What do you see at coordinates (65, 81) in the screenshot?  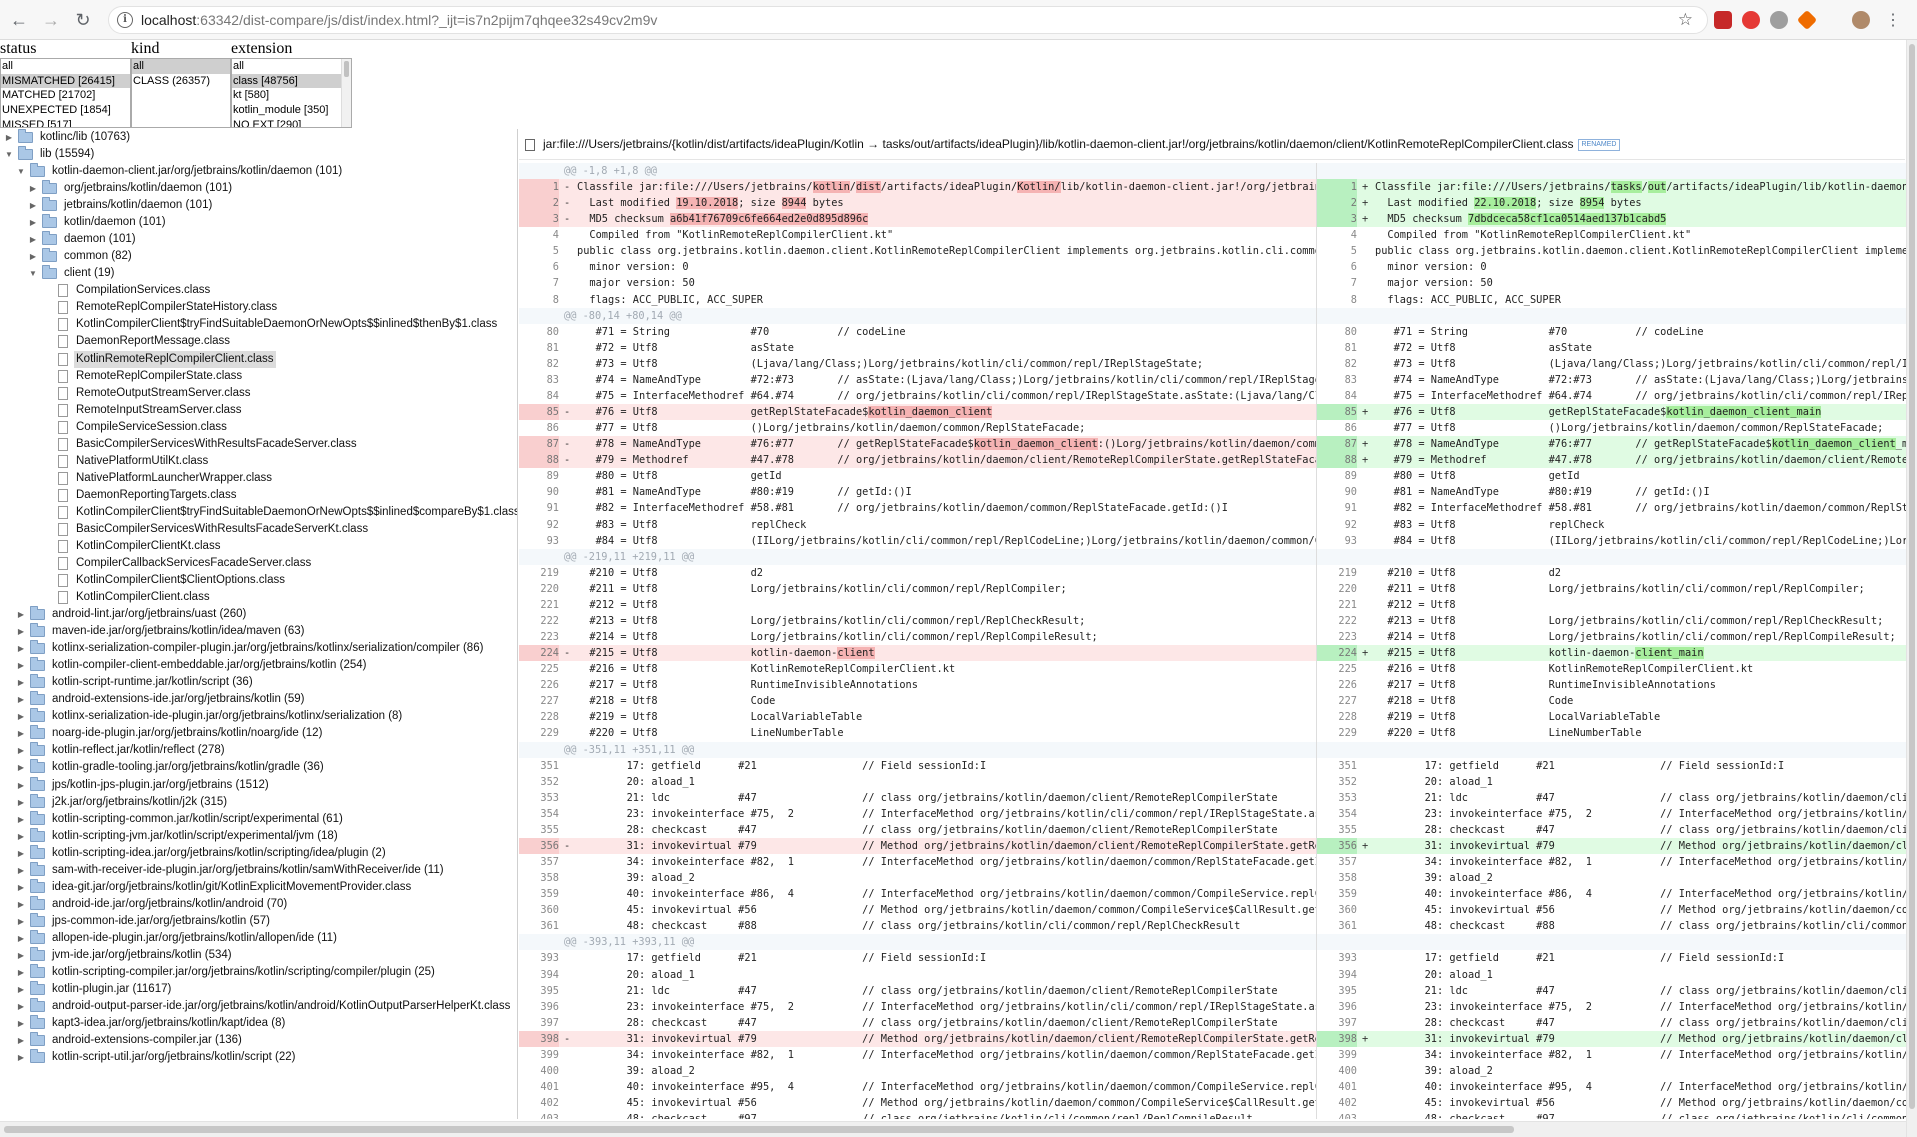 I see `filter-option: MISMATCHED [26415]` at bounding box center [65, 81].